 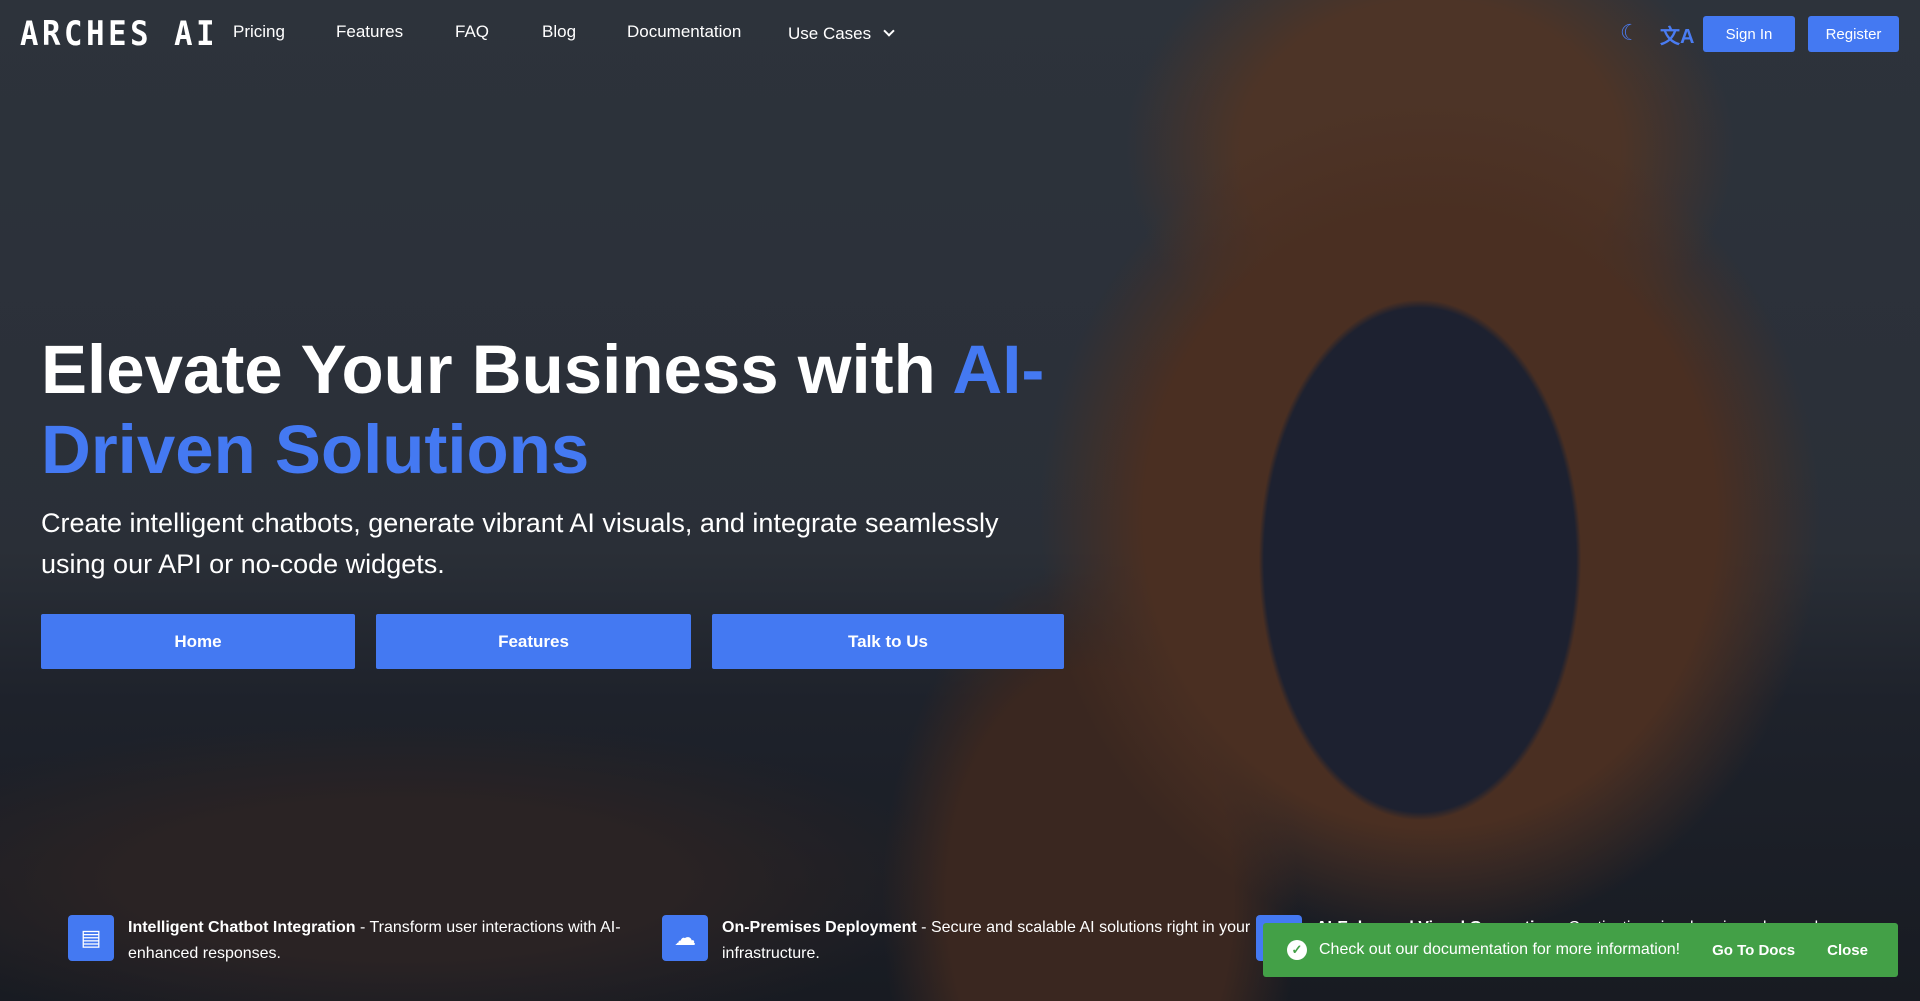 I want to click on nav-faq: FAQ, so click(x=472, y=32).